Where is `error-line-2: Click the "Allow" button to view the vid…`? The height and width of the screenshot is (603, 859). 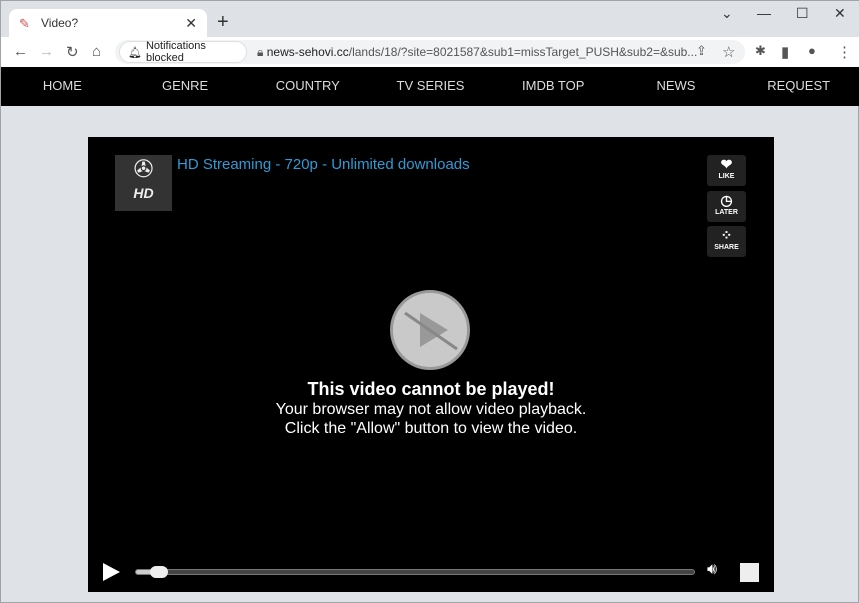 error-line-2: Click the "Allow" button to view the vid… is located at coordinates (431, 428).